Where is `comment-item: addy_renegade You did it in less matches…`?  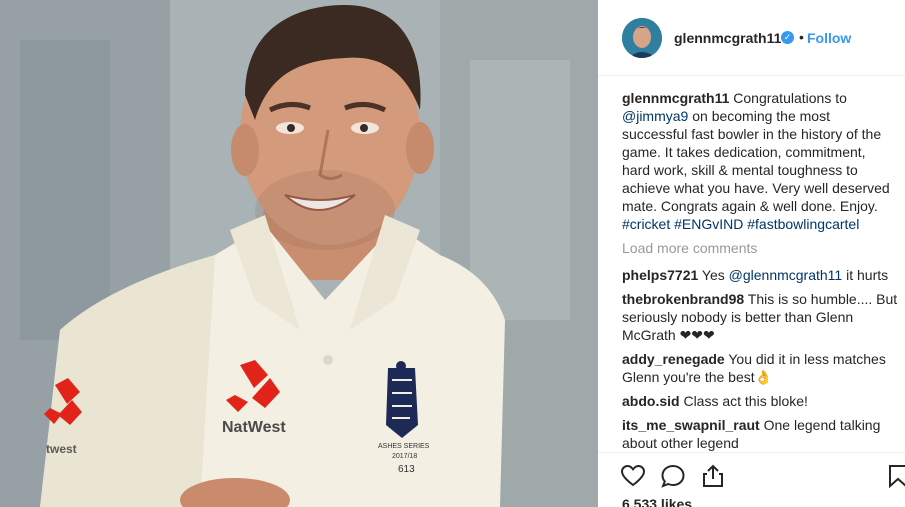 comment-item: addy_renegade You did it in less matches… is located at coordinates (758, 368).